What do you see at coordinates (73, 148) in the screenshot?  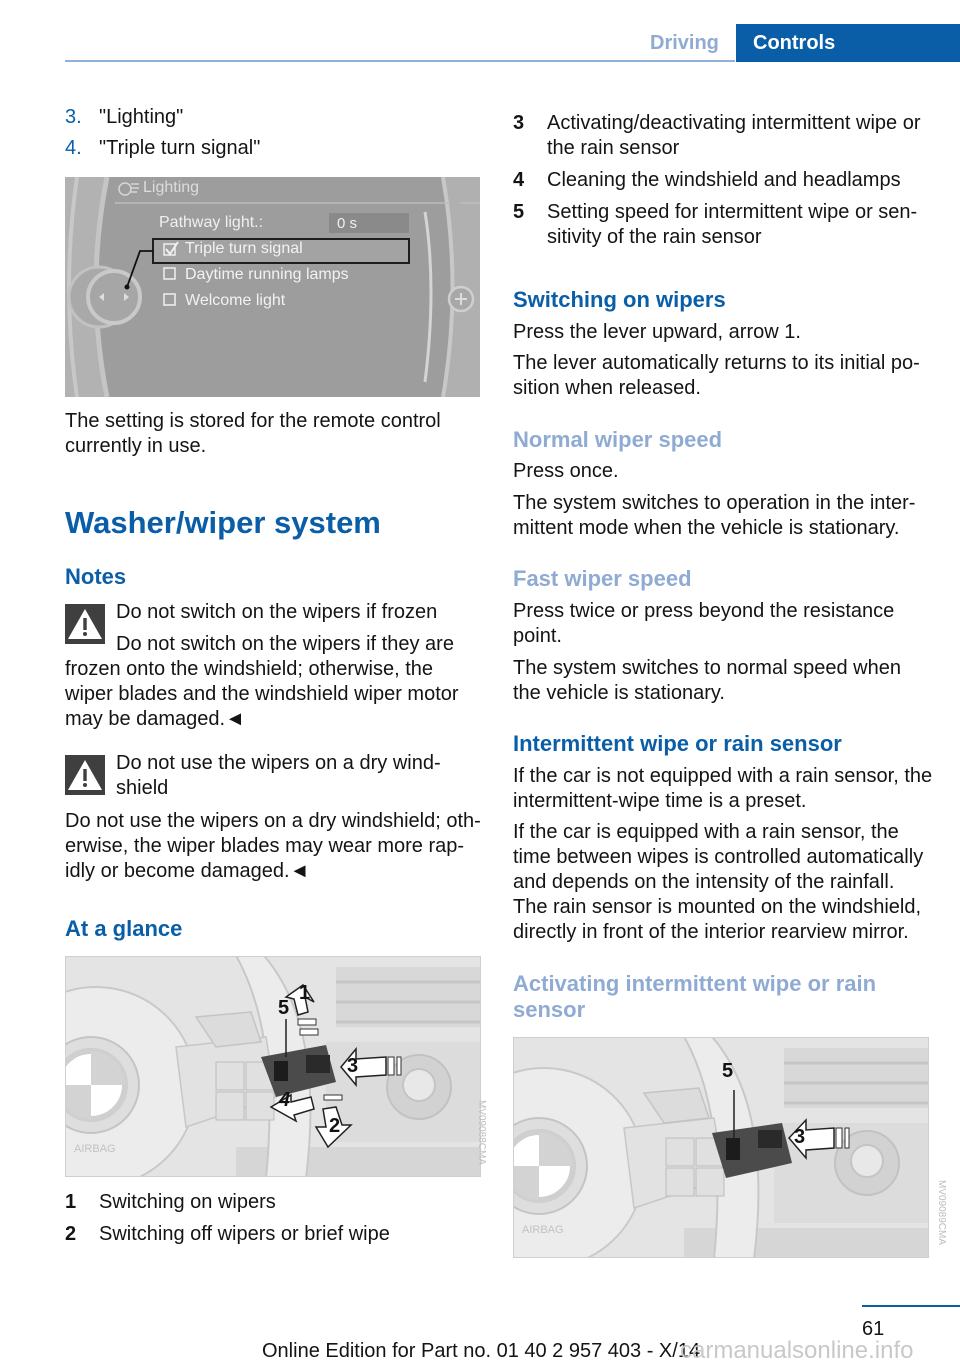 I see `step-number: 4.` at bounding box center [73, 148].